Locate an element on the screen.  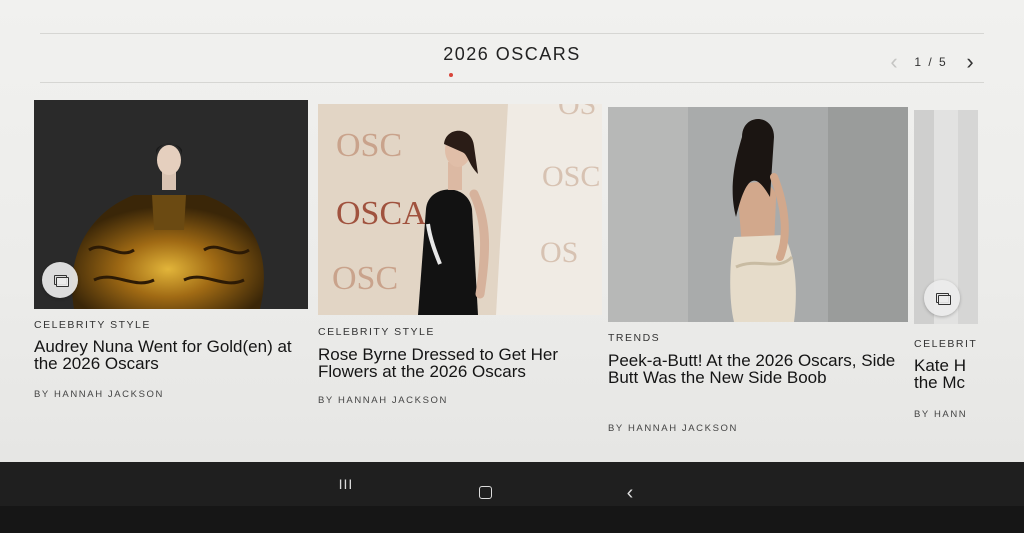
chevron-right-icon: › is located at coordinates (970, 62).